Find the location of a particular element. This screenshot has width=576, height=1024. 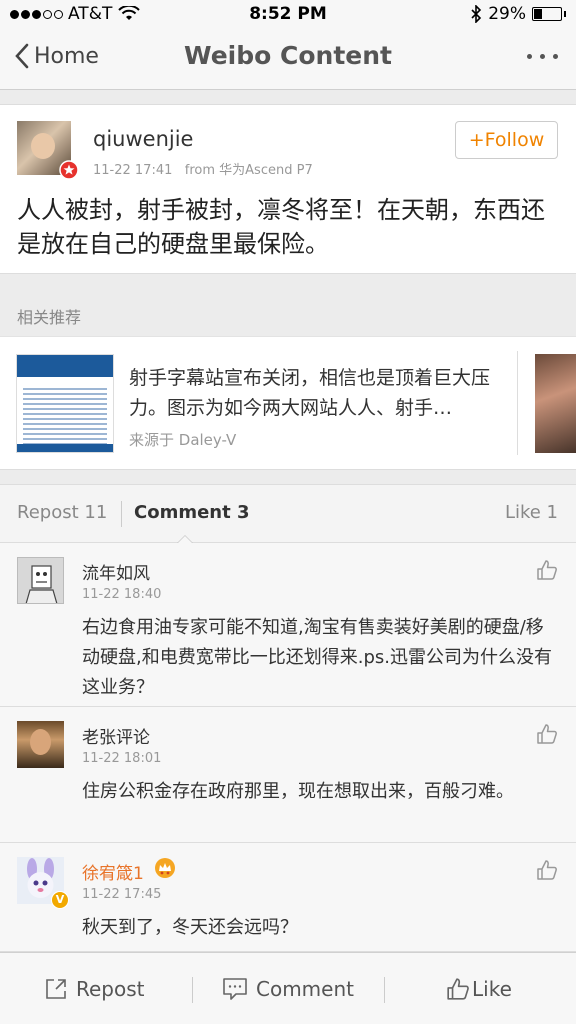

like-button: Like is located at coordinates (479, 988).